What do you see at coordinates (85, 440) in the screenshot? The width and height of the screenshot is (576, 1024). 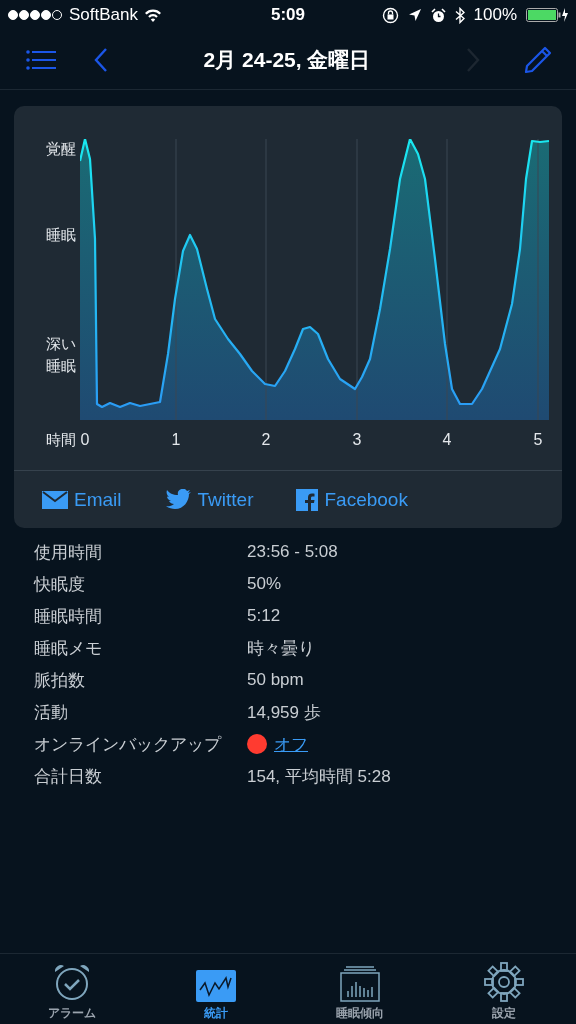 I see `hour-tick: 0` at bounding box center [85, 440].